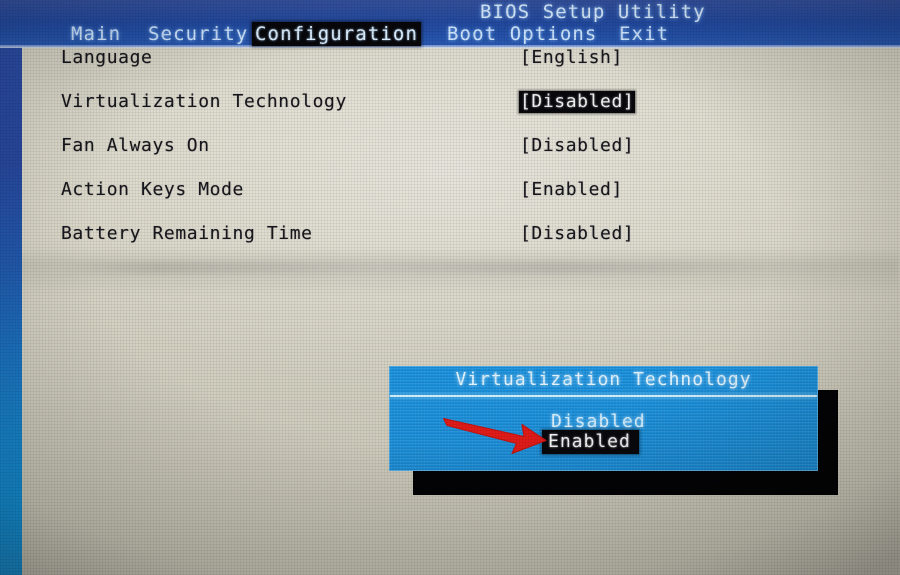 The image size is (900, 575). I want to click on setting-label: Battery Remaining Time, so click(187, 233).